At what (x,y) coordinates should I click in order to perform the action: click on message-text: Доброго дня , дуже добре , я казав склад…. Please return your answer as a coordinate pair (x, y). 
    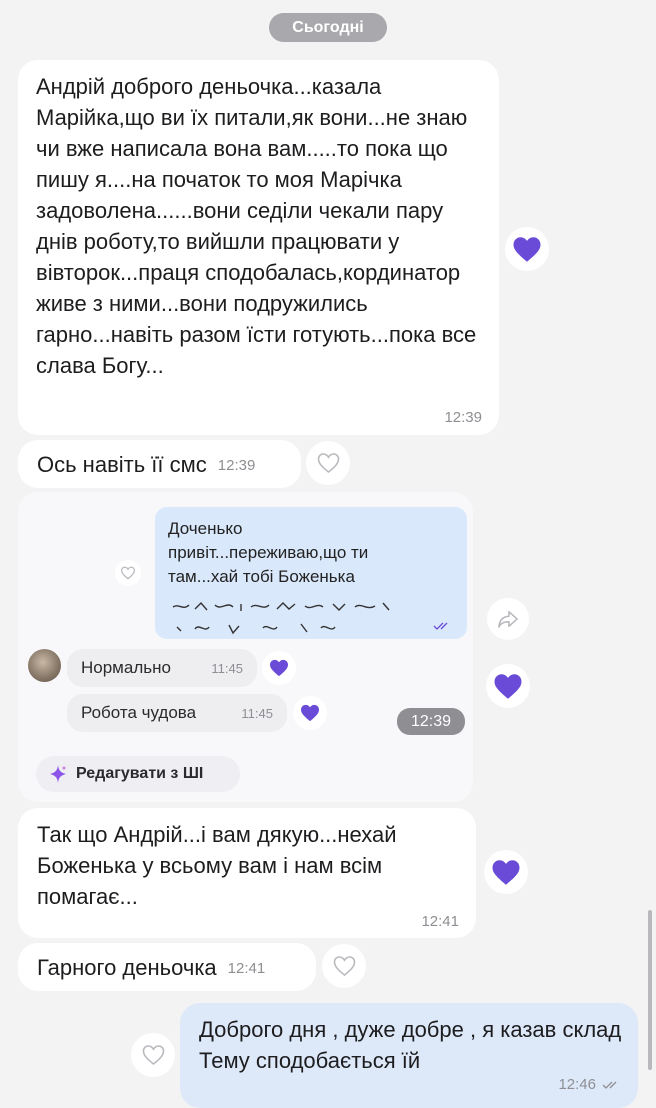
    Looking at the image, I should click on (410, 1045).